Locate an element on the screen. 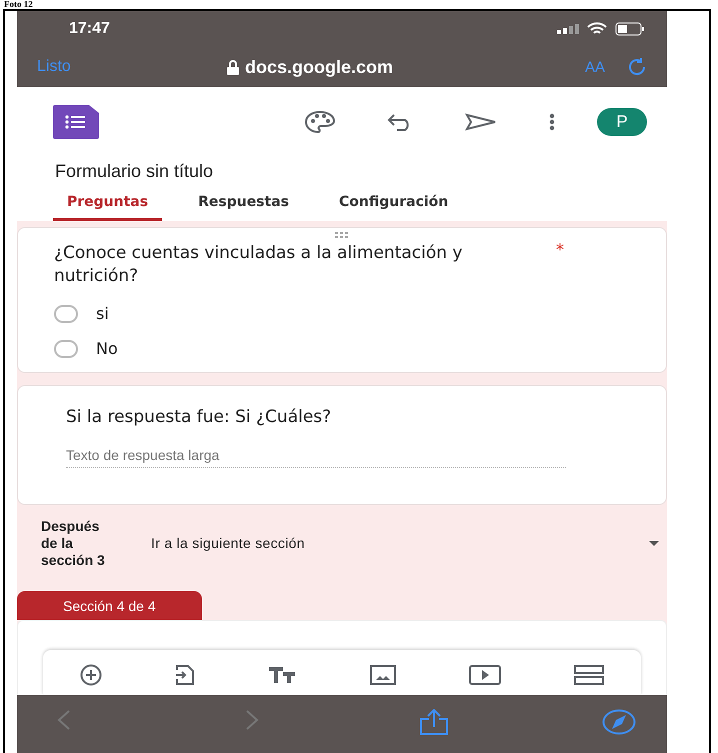 This screenshot has height=753, width=718. dropdown-arrow-icon is located at coordinates (654, 543).